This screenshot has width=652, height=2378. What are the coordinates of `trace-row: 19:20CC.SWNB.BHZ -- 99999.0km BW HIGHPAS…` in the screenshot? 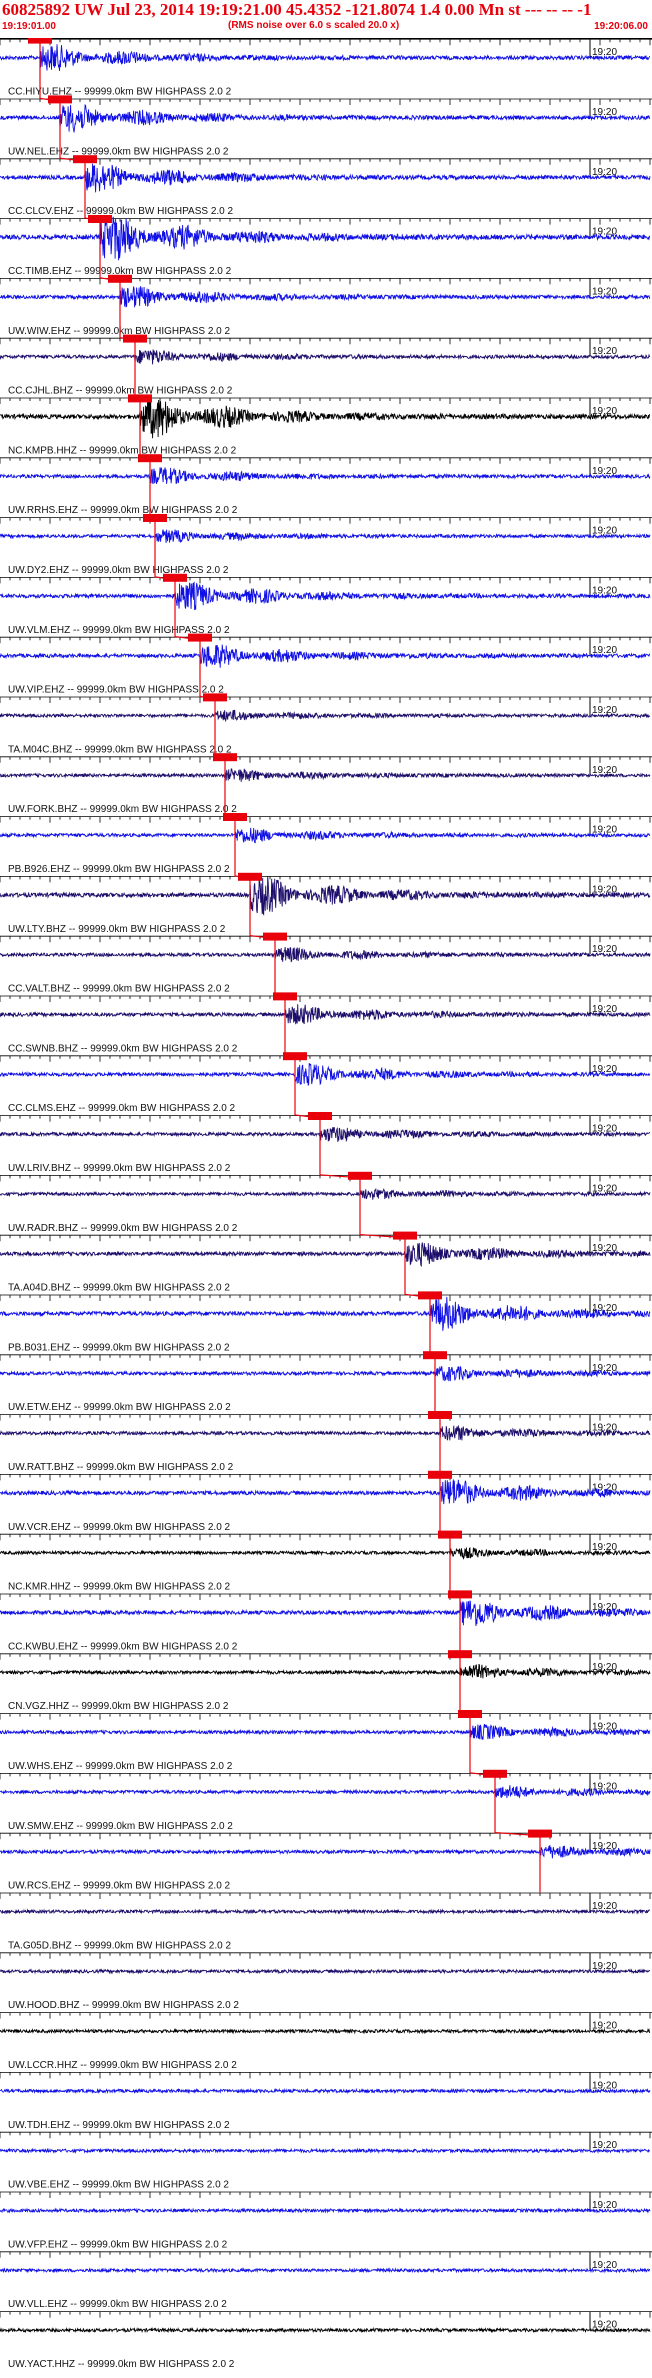 It's located at (326, 1024).